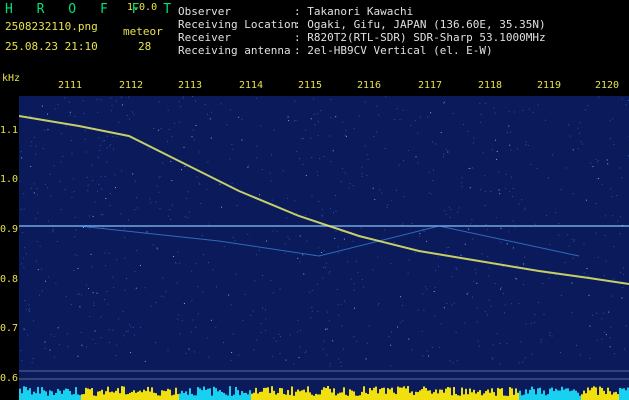 The image size is (629, 400). Describe the element at coordinates (9, 229) in the screenshot. I see `y-tick-label: 0.9` at that location.